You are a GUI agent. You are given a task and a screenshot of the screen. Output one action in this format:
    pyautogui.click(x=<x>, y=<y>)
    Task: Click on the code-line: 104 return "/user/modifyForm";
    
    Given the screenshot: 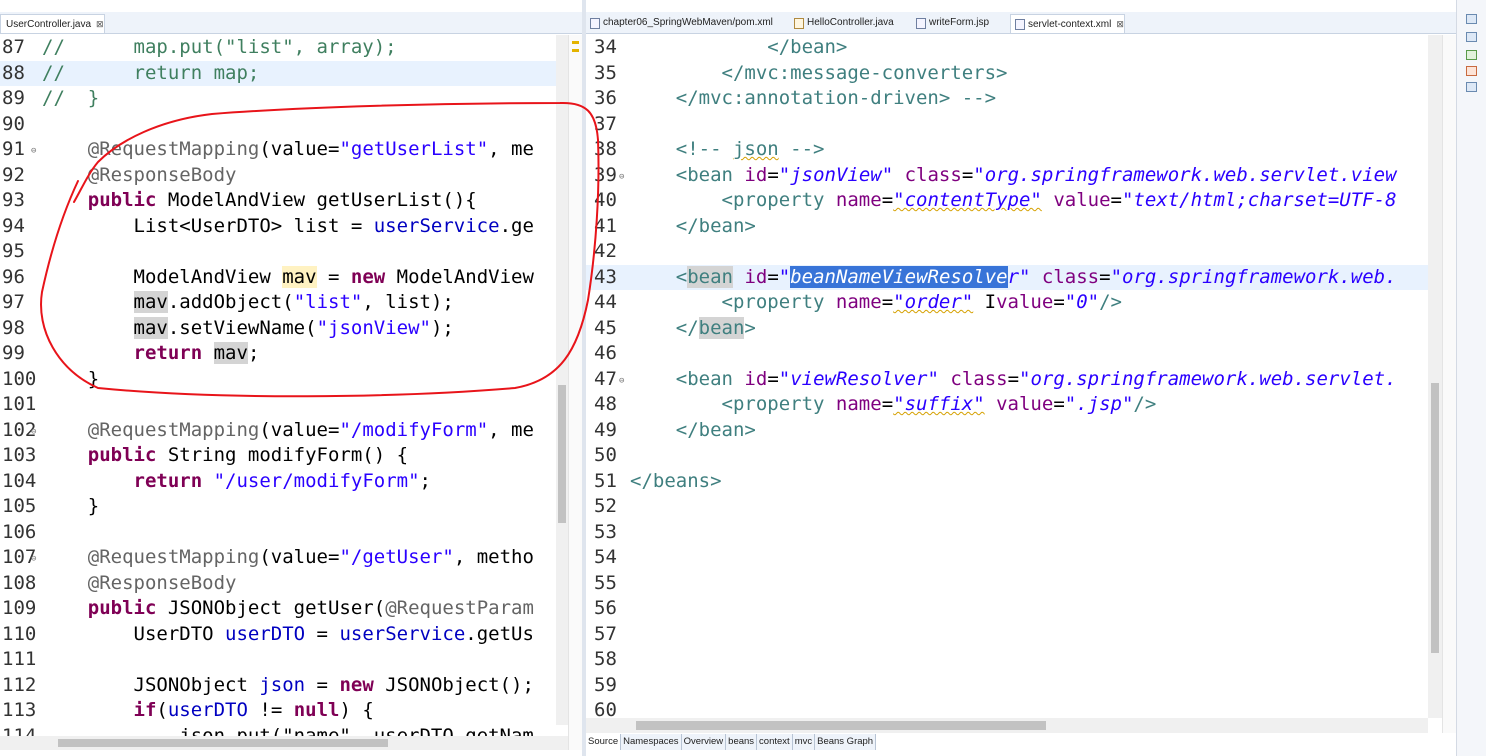 What is the action you would take?
    pyautogui.click(x=278, y=482)
    